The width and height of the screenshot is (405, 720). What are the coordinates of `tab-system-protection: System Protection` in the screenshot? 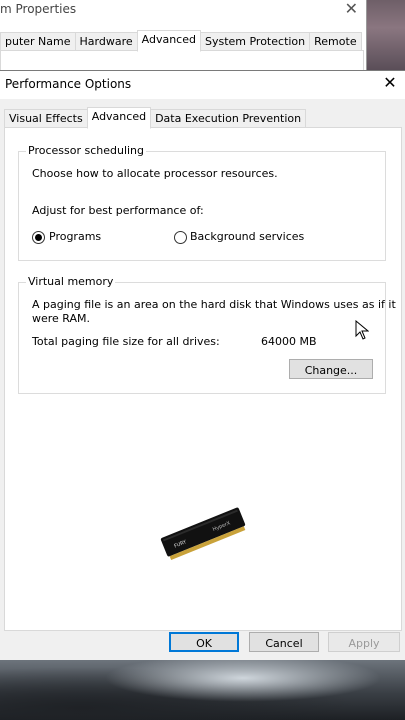 It's located at (255, 42).